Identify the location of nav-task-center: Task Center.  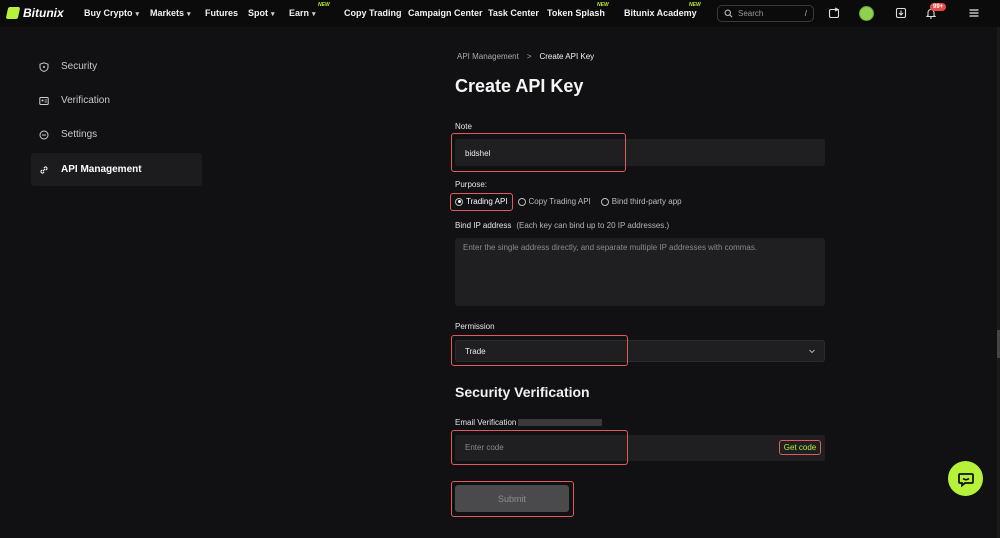
(513, 13).